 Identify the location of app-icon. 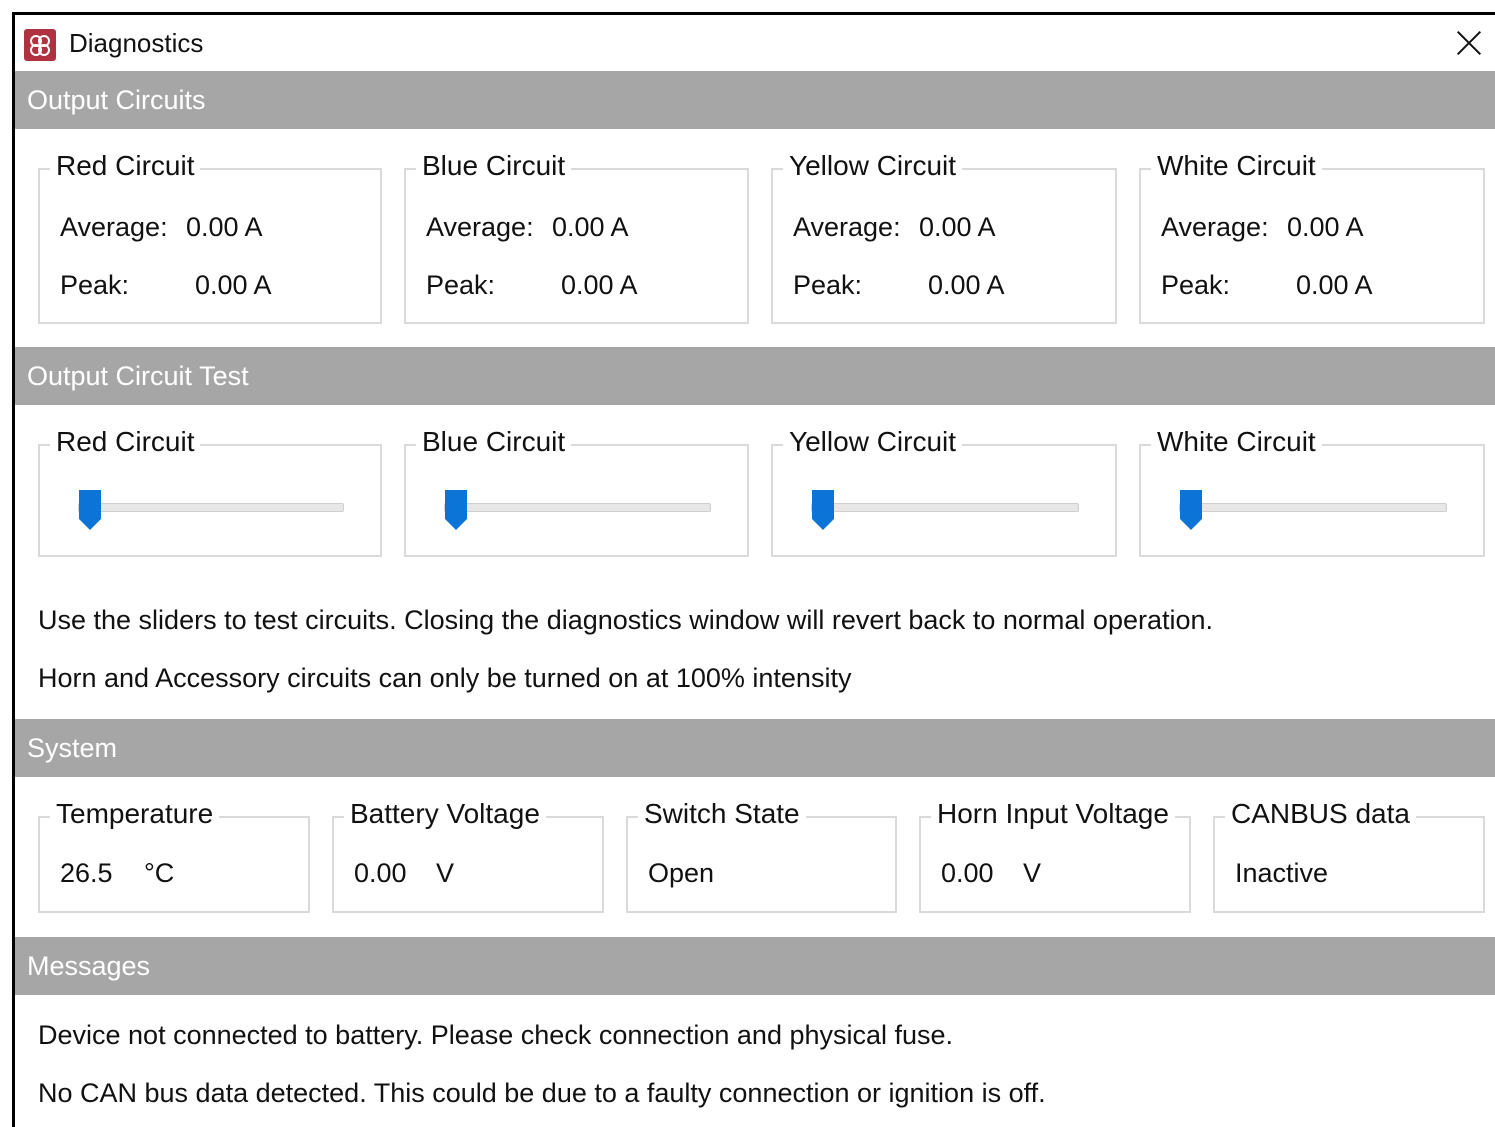
(40, 45).